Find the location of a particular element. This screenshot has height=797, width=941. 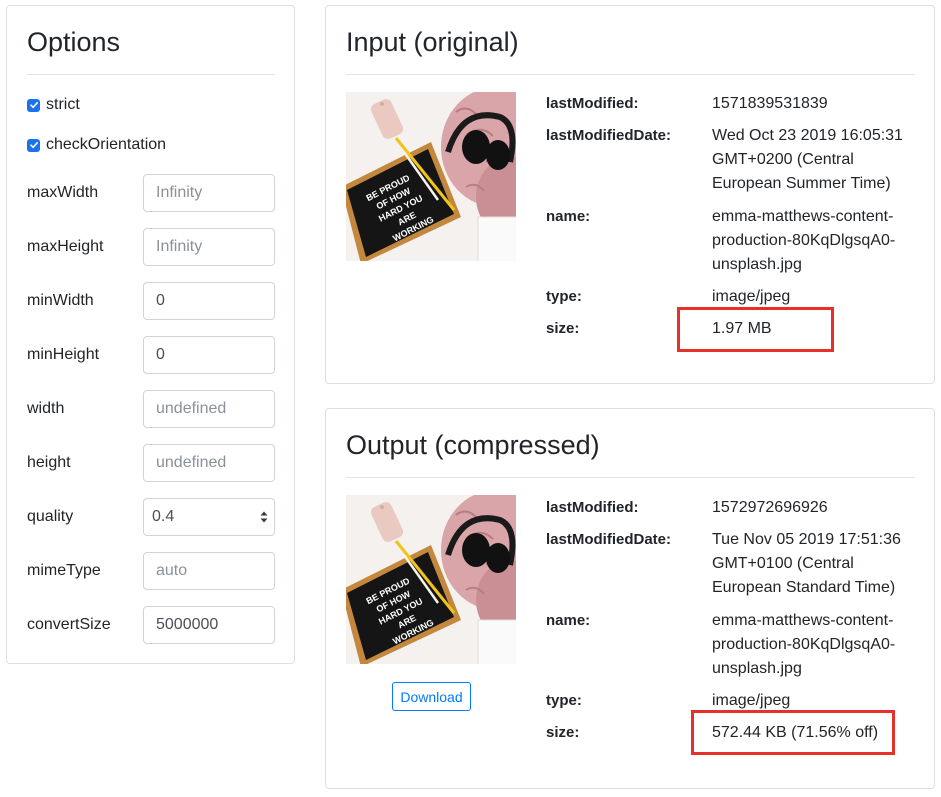

max-height-label: maxHeight is located at coordinates (65, 246).